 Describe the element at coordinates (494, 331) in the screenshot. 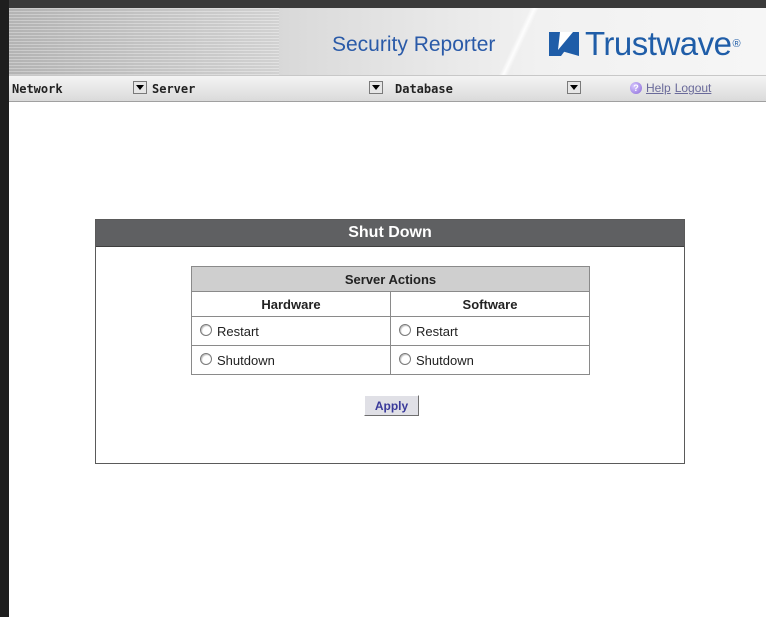

I see `software-restart-option: Restart` at that location.